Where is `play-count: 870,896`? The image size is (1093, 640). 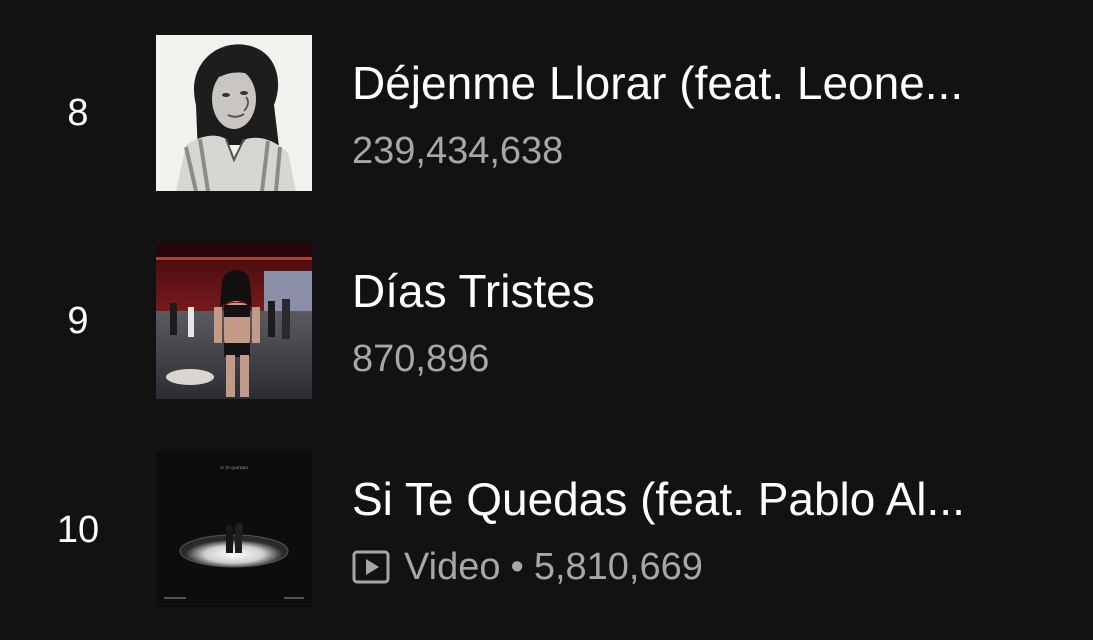
play-count: 870,896 is located at coordinates (421, 359).